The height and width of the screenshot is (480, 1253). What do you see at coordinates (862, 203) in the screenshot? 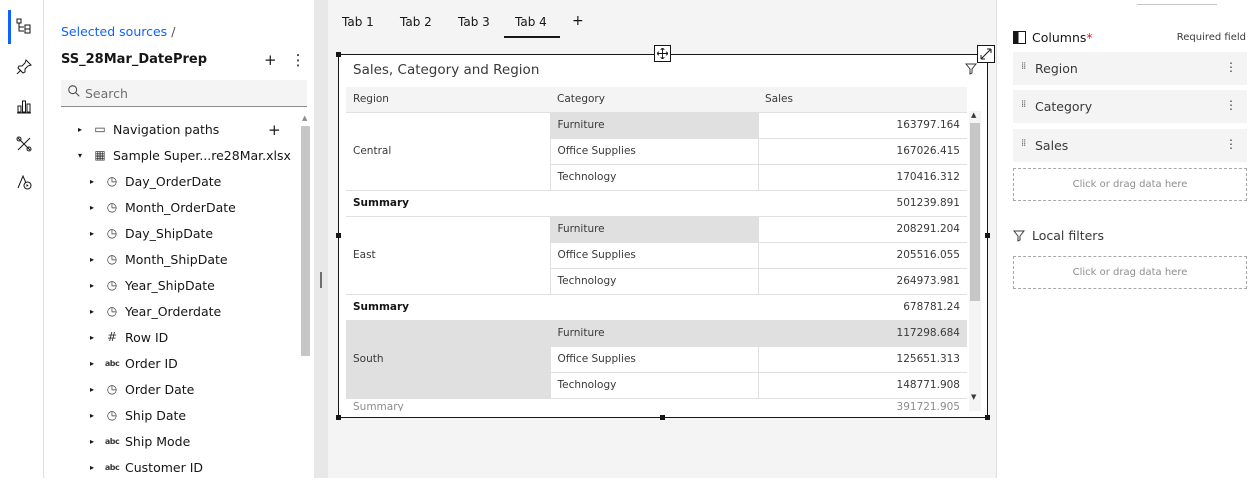
I see `summary-value: 501239.891` at bounding box center [862, 203].